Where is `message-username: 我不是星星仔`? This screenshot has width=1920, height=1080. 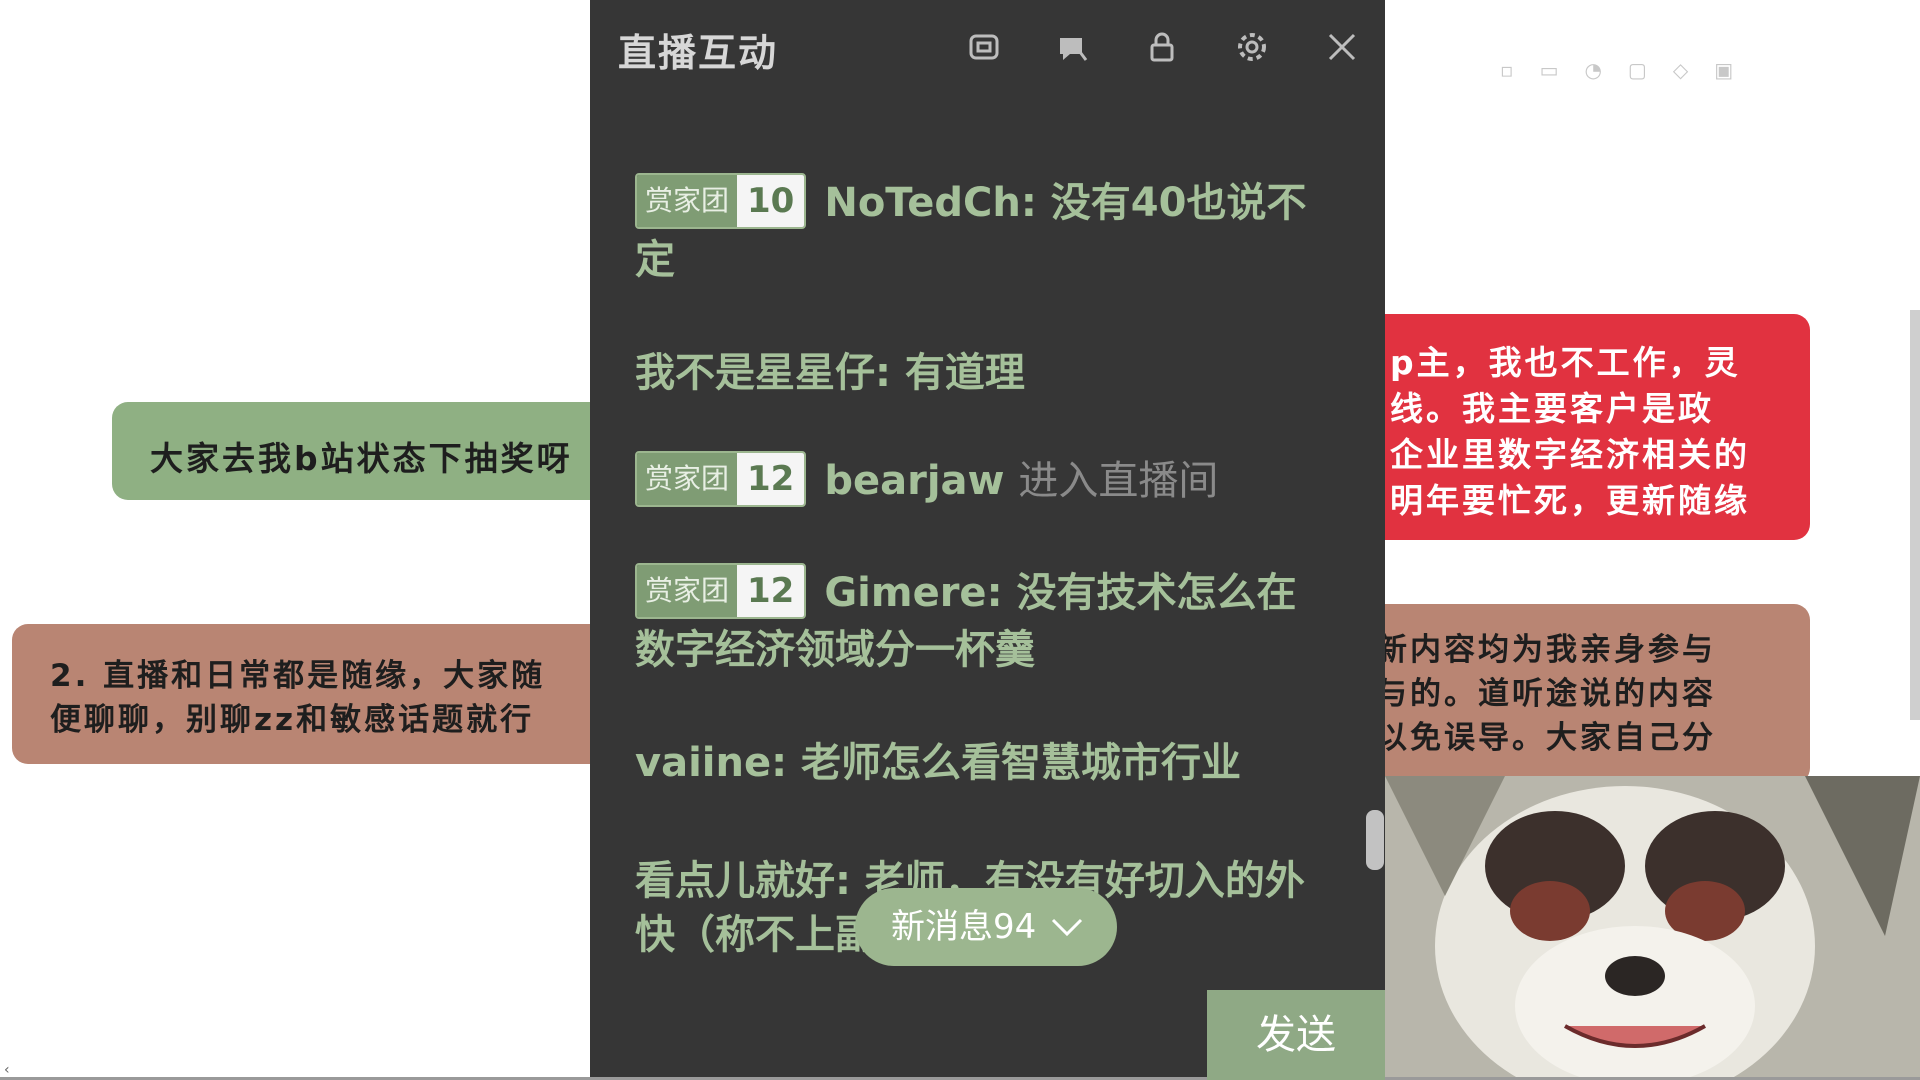 message-username: 我不是星星仔 is located at coordinates (755, 373).